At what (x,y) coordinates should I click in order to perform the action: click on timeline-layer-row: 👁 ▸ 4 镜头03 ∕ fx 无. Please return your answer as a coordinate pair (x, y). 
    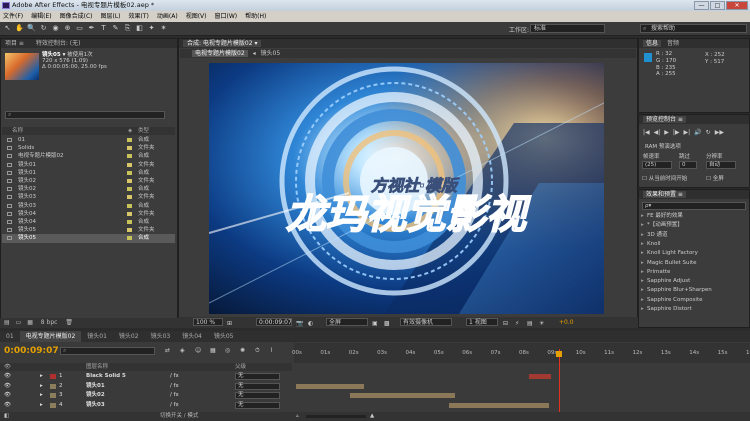
    Looking at the image, I should click on (146, 406).